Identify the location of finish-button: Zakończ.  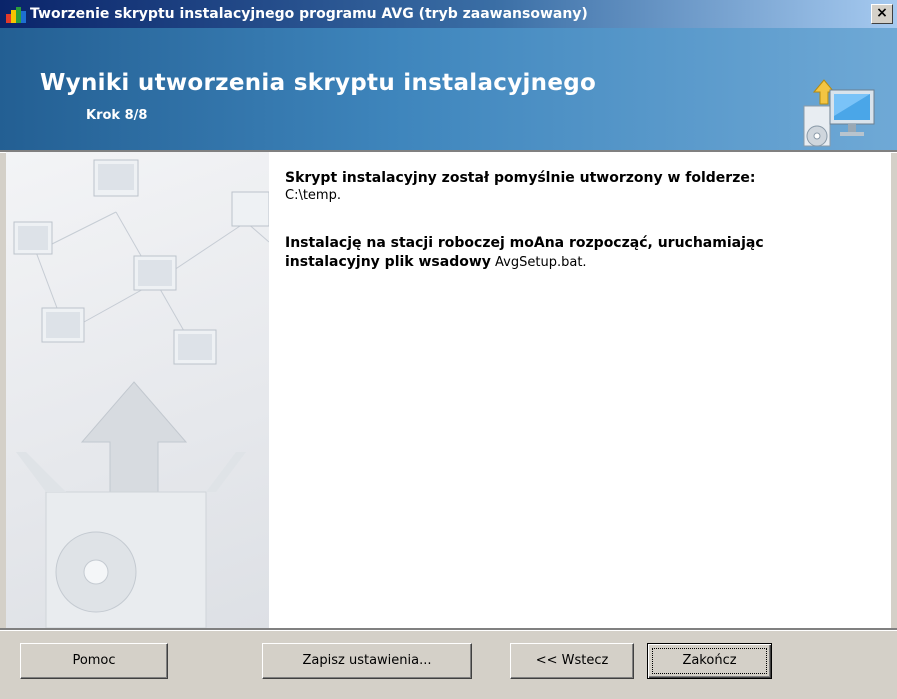
(709, 661).